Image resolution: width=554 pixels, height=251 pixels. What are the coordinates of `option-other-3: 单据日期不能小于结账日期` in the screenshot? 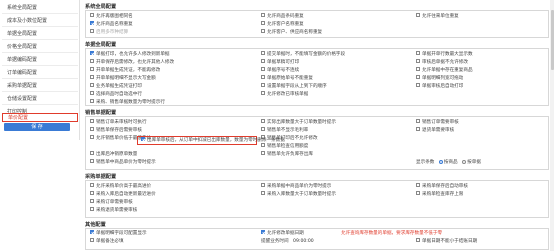 It's located at (446, 241).